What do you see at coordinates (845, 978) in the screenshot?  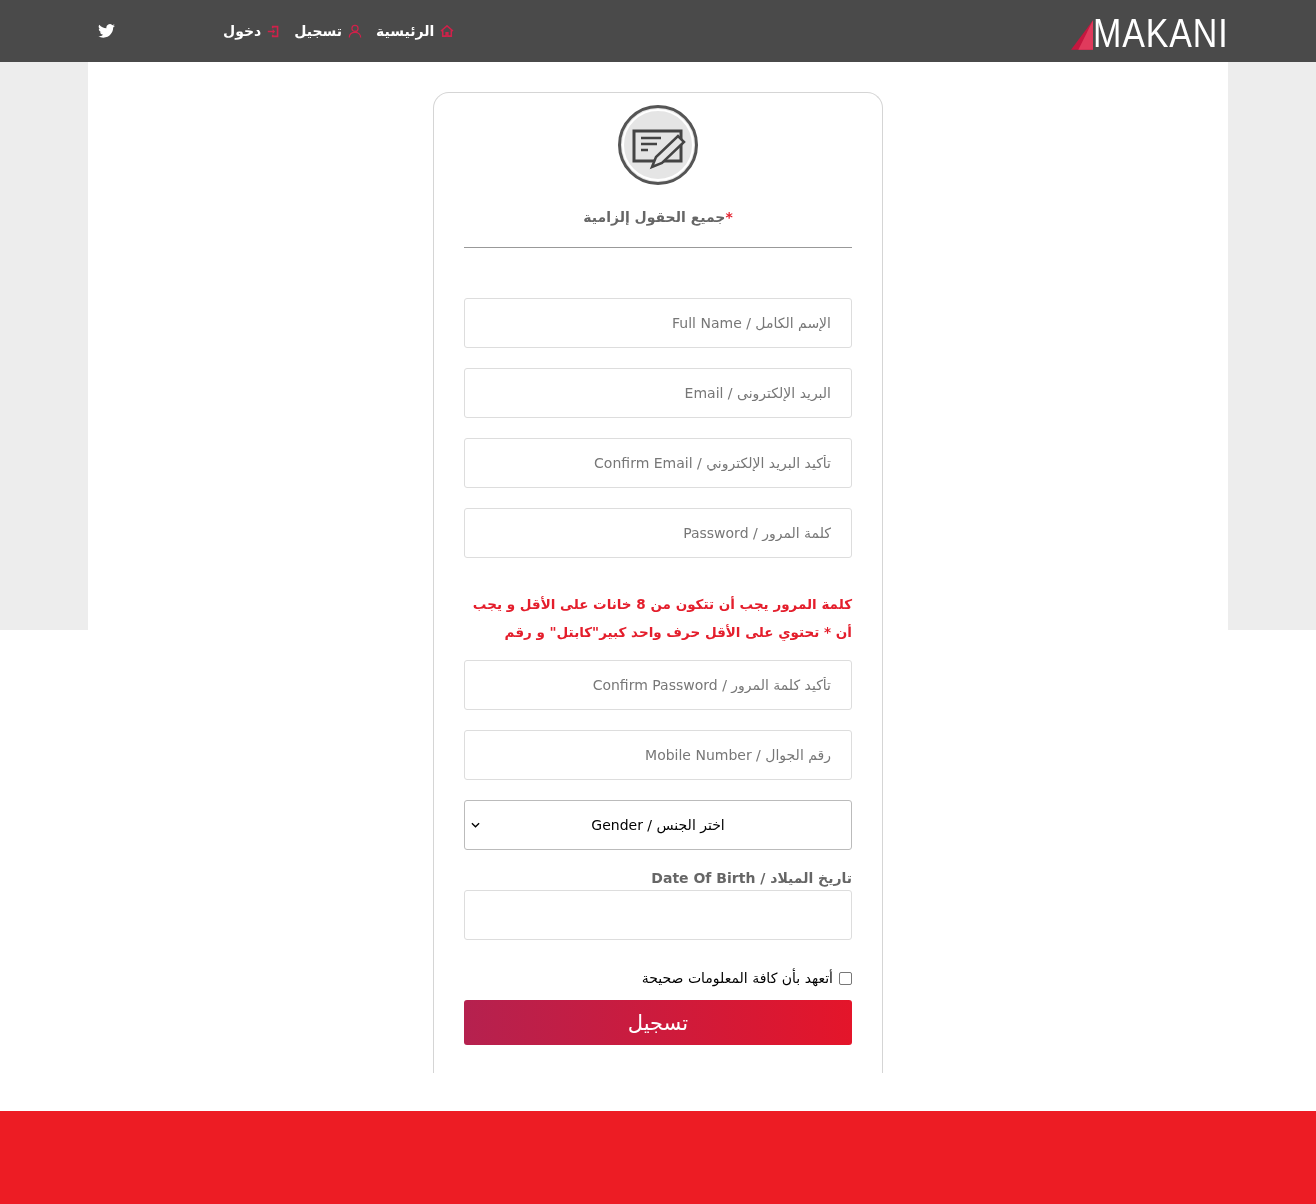 I see `checkbox` at bounding box center [845, 978].